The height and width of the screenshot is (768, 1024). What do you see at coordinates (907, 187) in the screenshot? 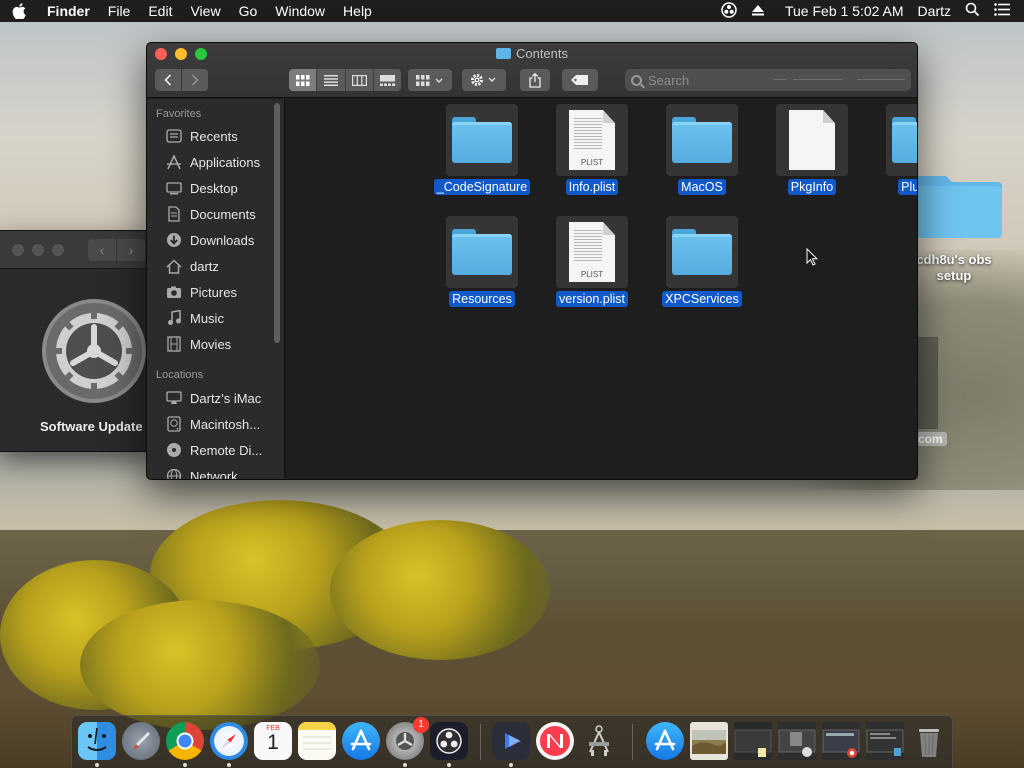
I see `file-name-label: PlugIns` at bounding box center [907, 187].